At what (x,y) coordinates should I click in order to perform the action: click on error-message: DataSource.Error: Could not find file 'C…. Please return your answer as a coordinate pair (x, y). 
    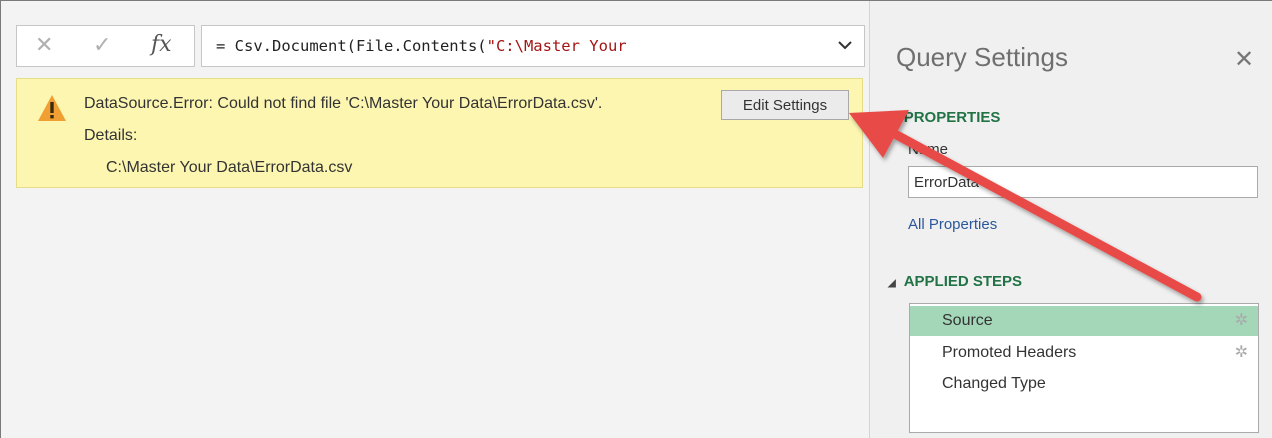
    Looking at the image, I should click on (343, 103).